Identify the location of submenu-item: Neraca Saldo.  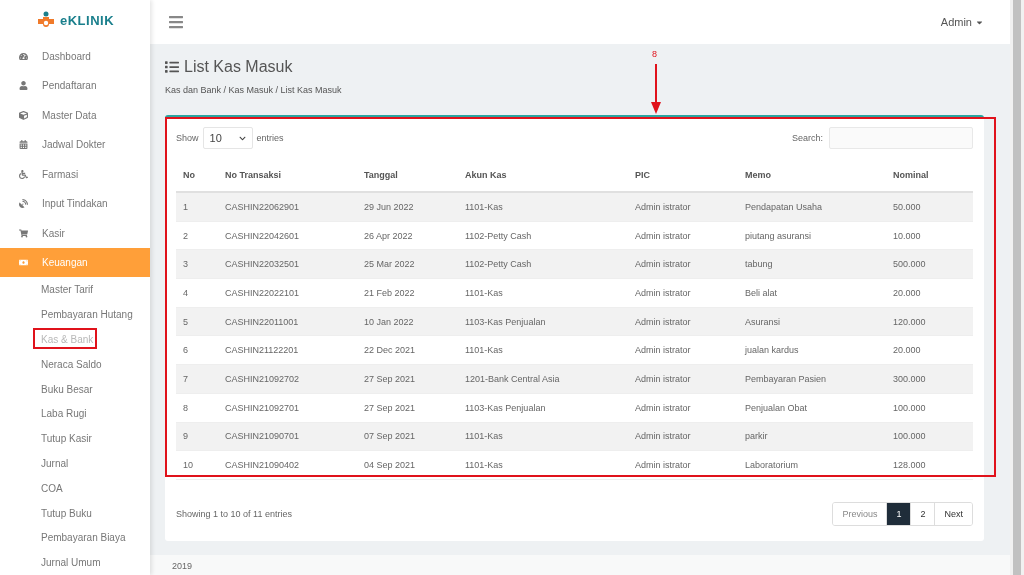
(75, 364).